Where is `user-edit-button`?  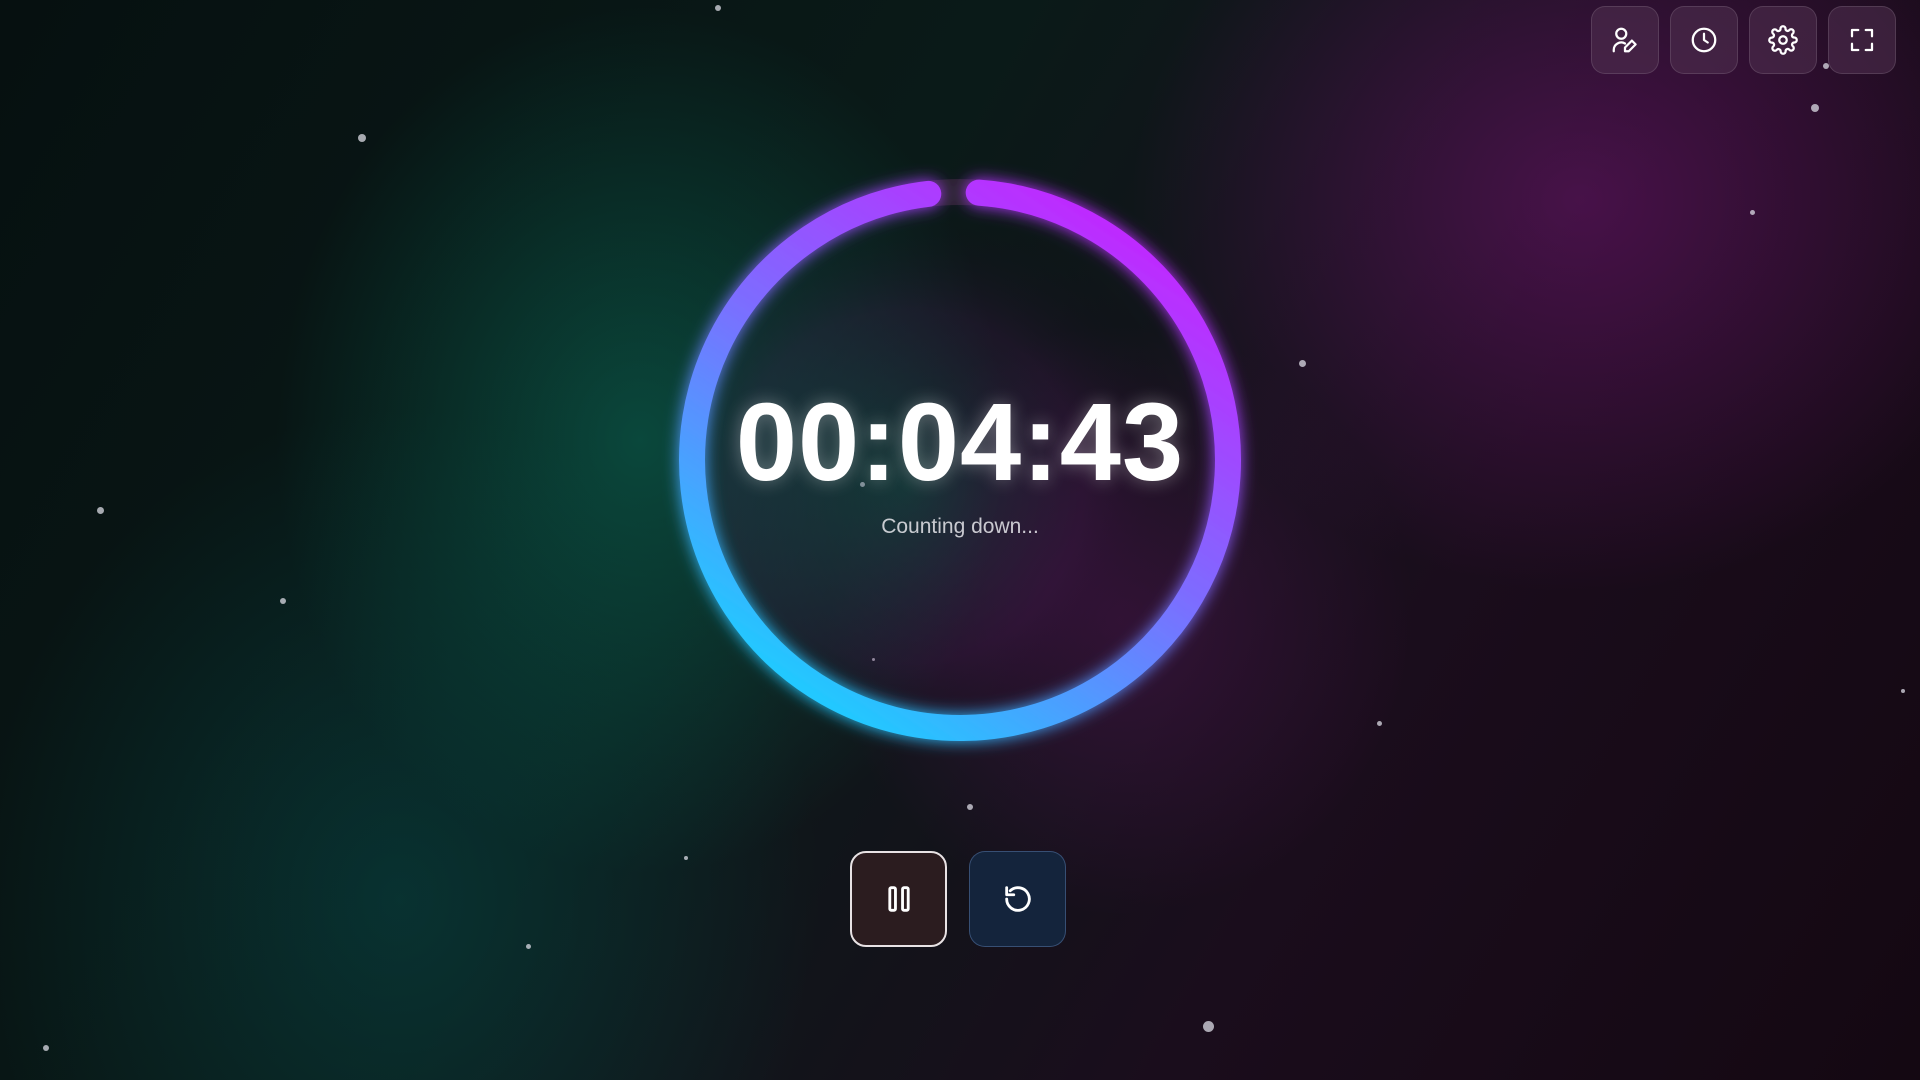 user-edit-button is located at coordinates (1625, 40).